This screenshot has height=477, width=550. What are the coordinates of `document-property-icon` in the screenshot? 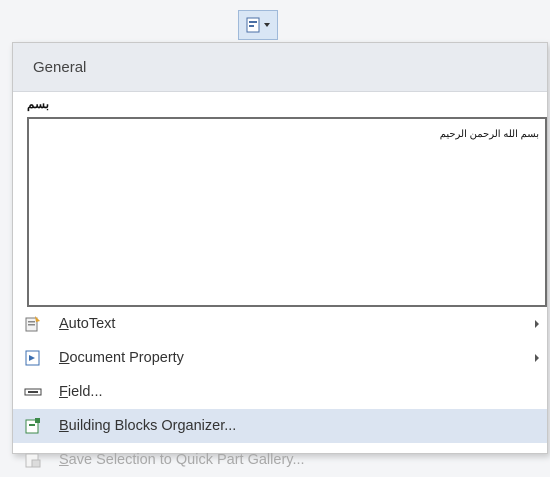 It's located at (33, 358).